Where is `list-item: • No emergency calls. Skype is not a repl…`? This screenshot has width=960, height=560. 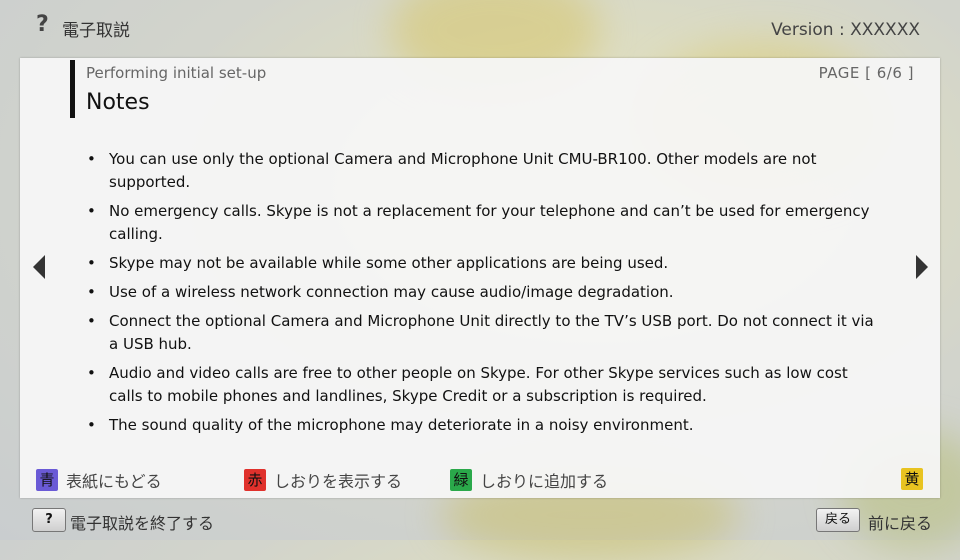
list-item: • No emergency calls. Skype is not a repl… is located at coordinates (481, 223).